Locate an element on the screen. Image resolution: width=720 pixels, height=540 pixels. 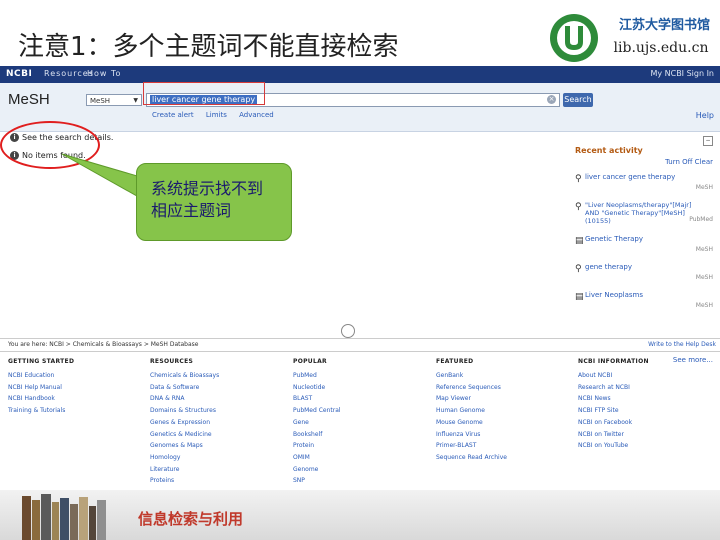
database-title: MeSH is located at coordinates (29, 99).